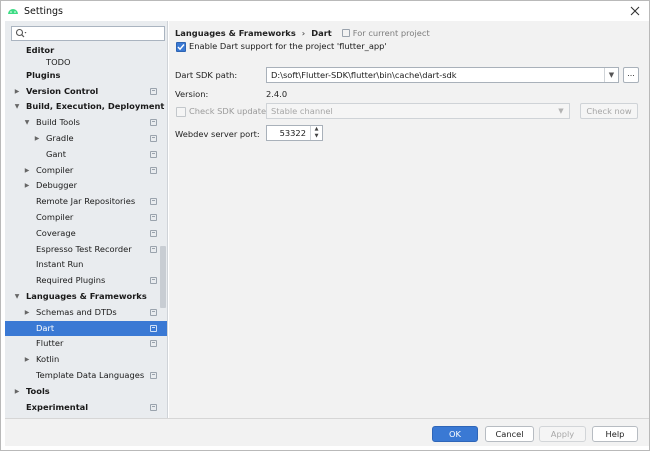  Describe the element at coordinates (55, 169) in the screenshot. I see `sidebar-item-label: Compiler` at that location.